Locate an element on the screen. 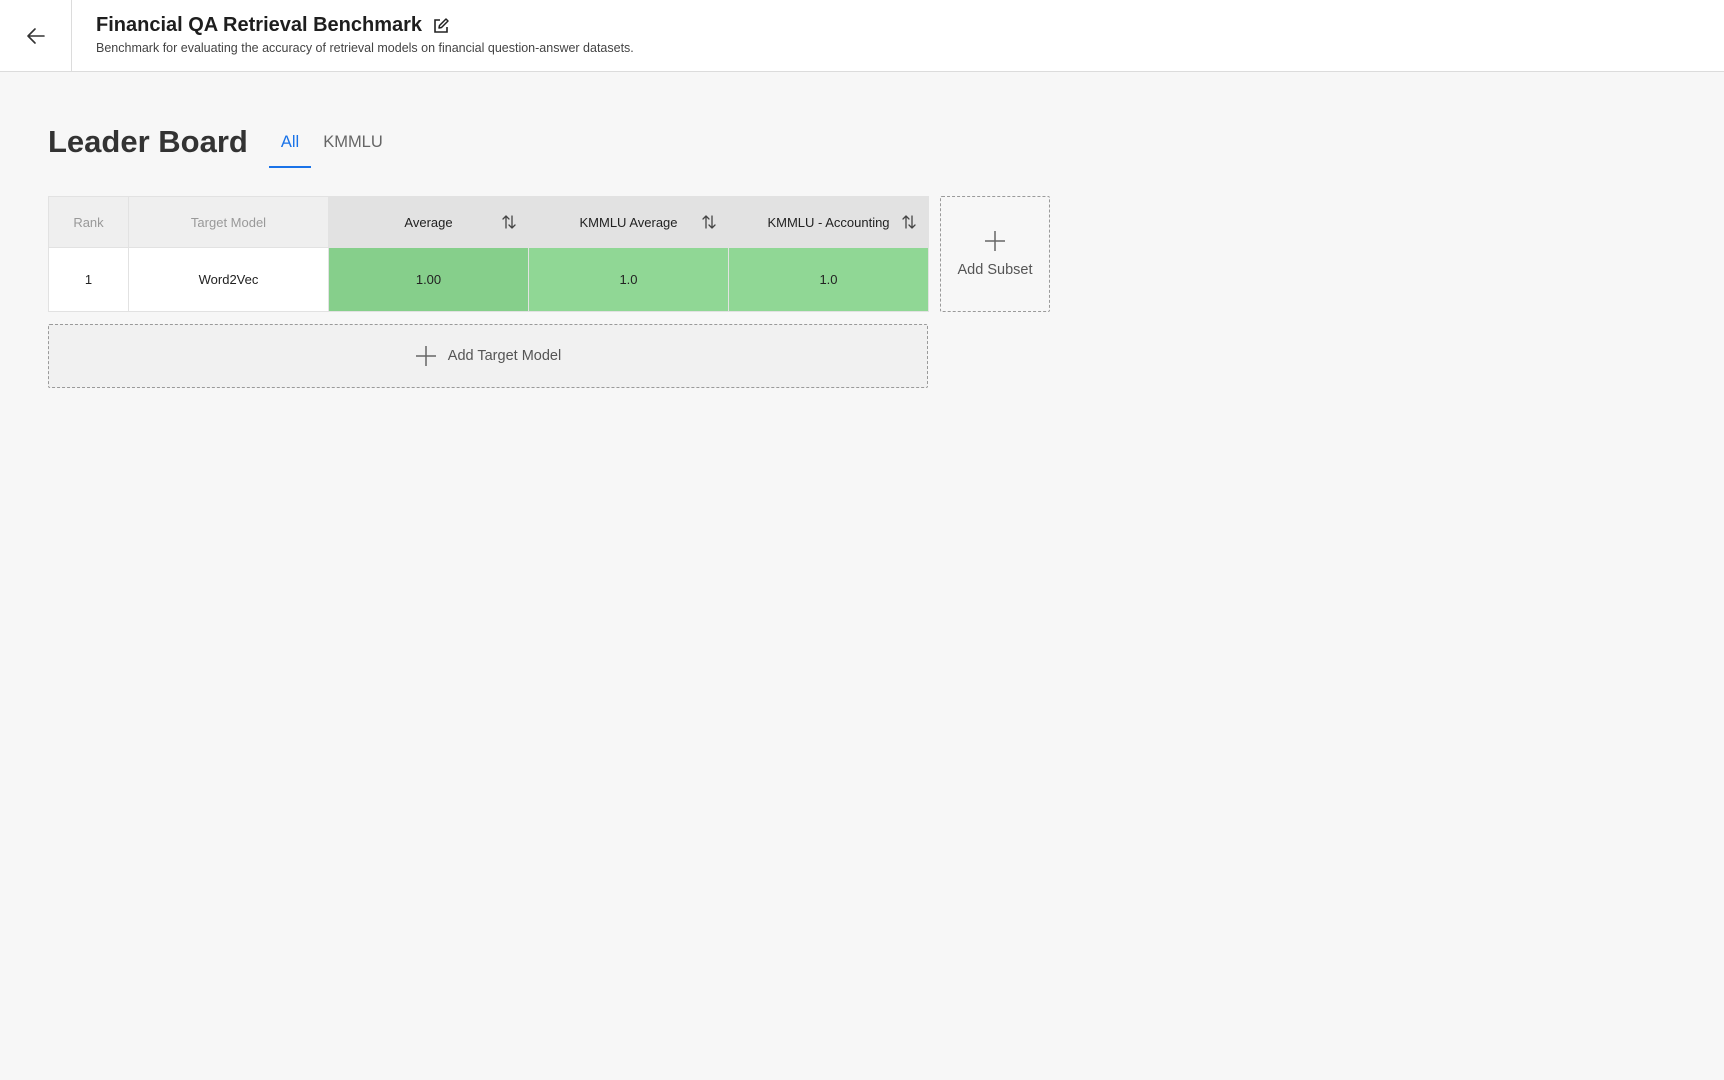 Image resolution: width=1724 pixels, height=1080 pixels. add-subset-label: Add Subset is located at coordinates (995, 270).